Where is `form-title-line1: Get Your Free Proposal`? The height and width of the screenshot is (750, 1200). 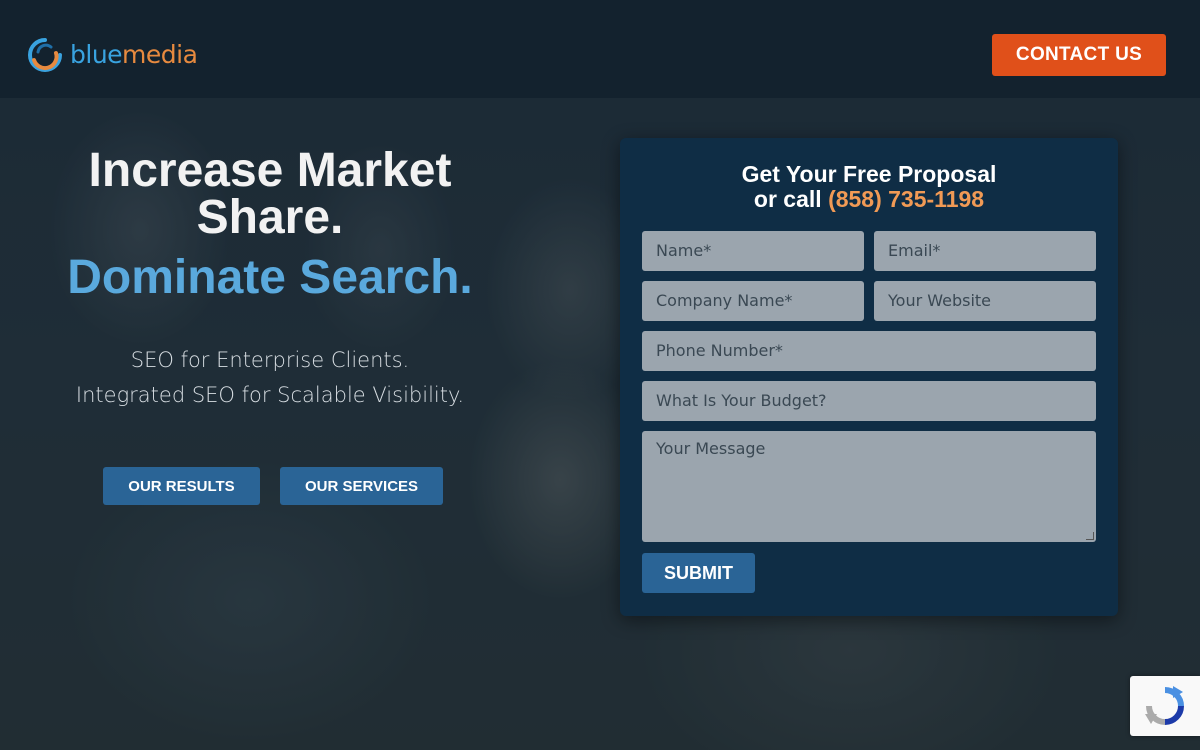 form-title-line1: Get Your Free Proposal is located at coordinates (869, 174).